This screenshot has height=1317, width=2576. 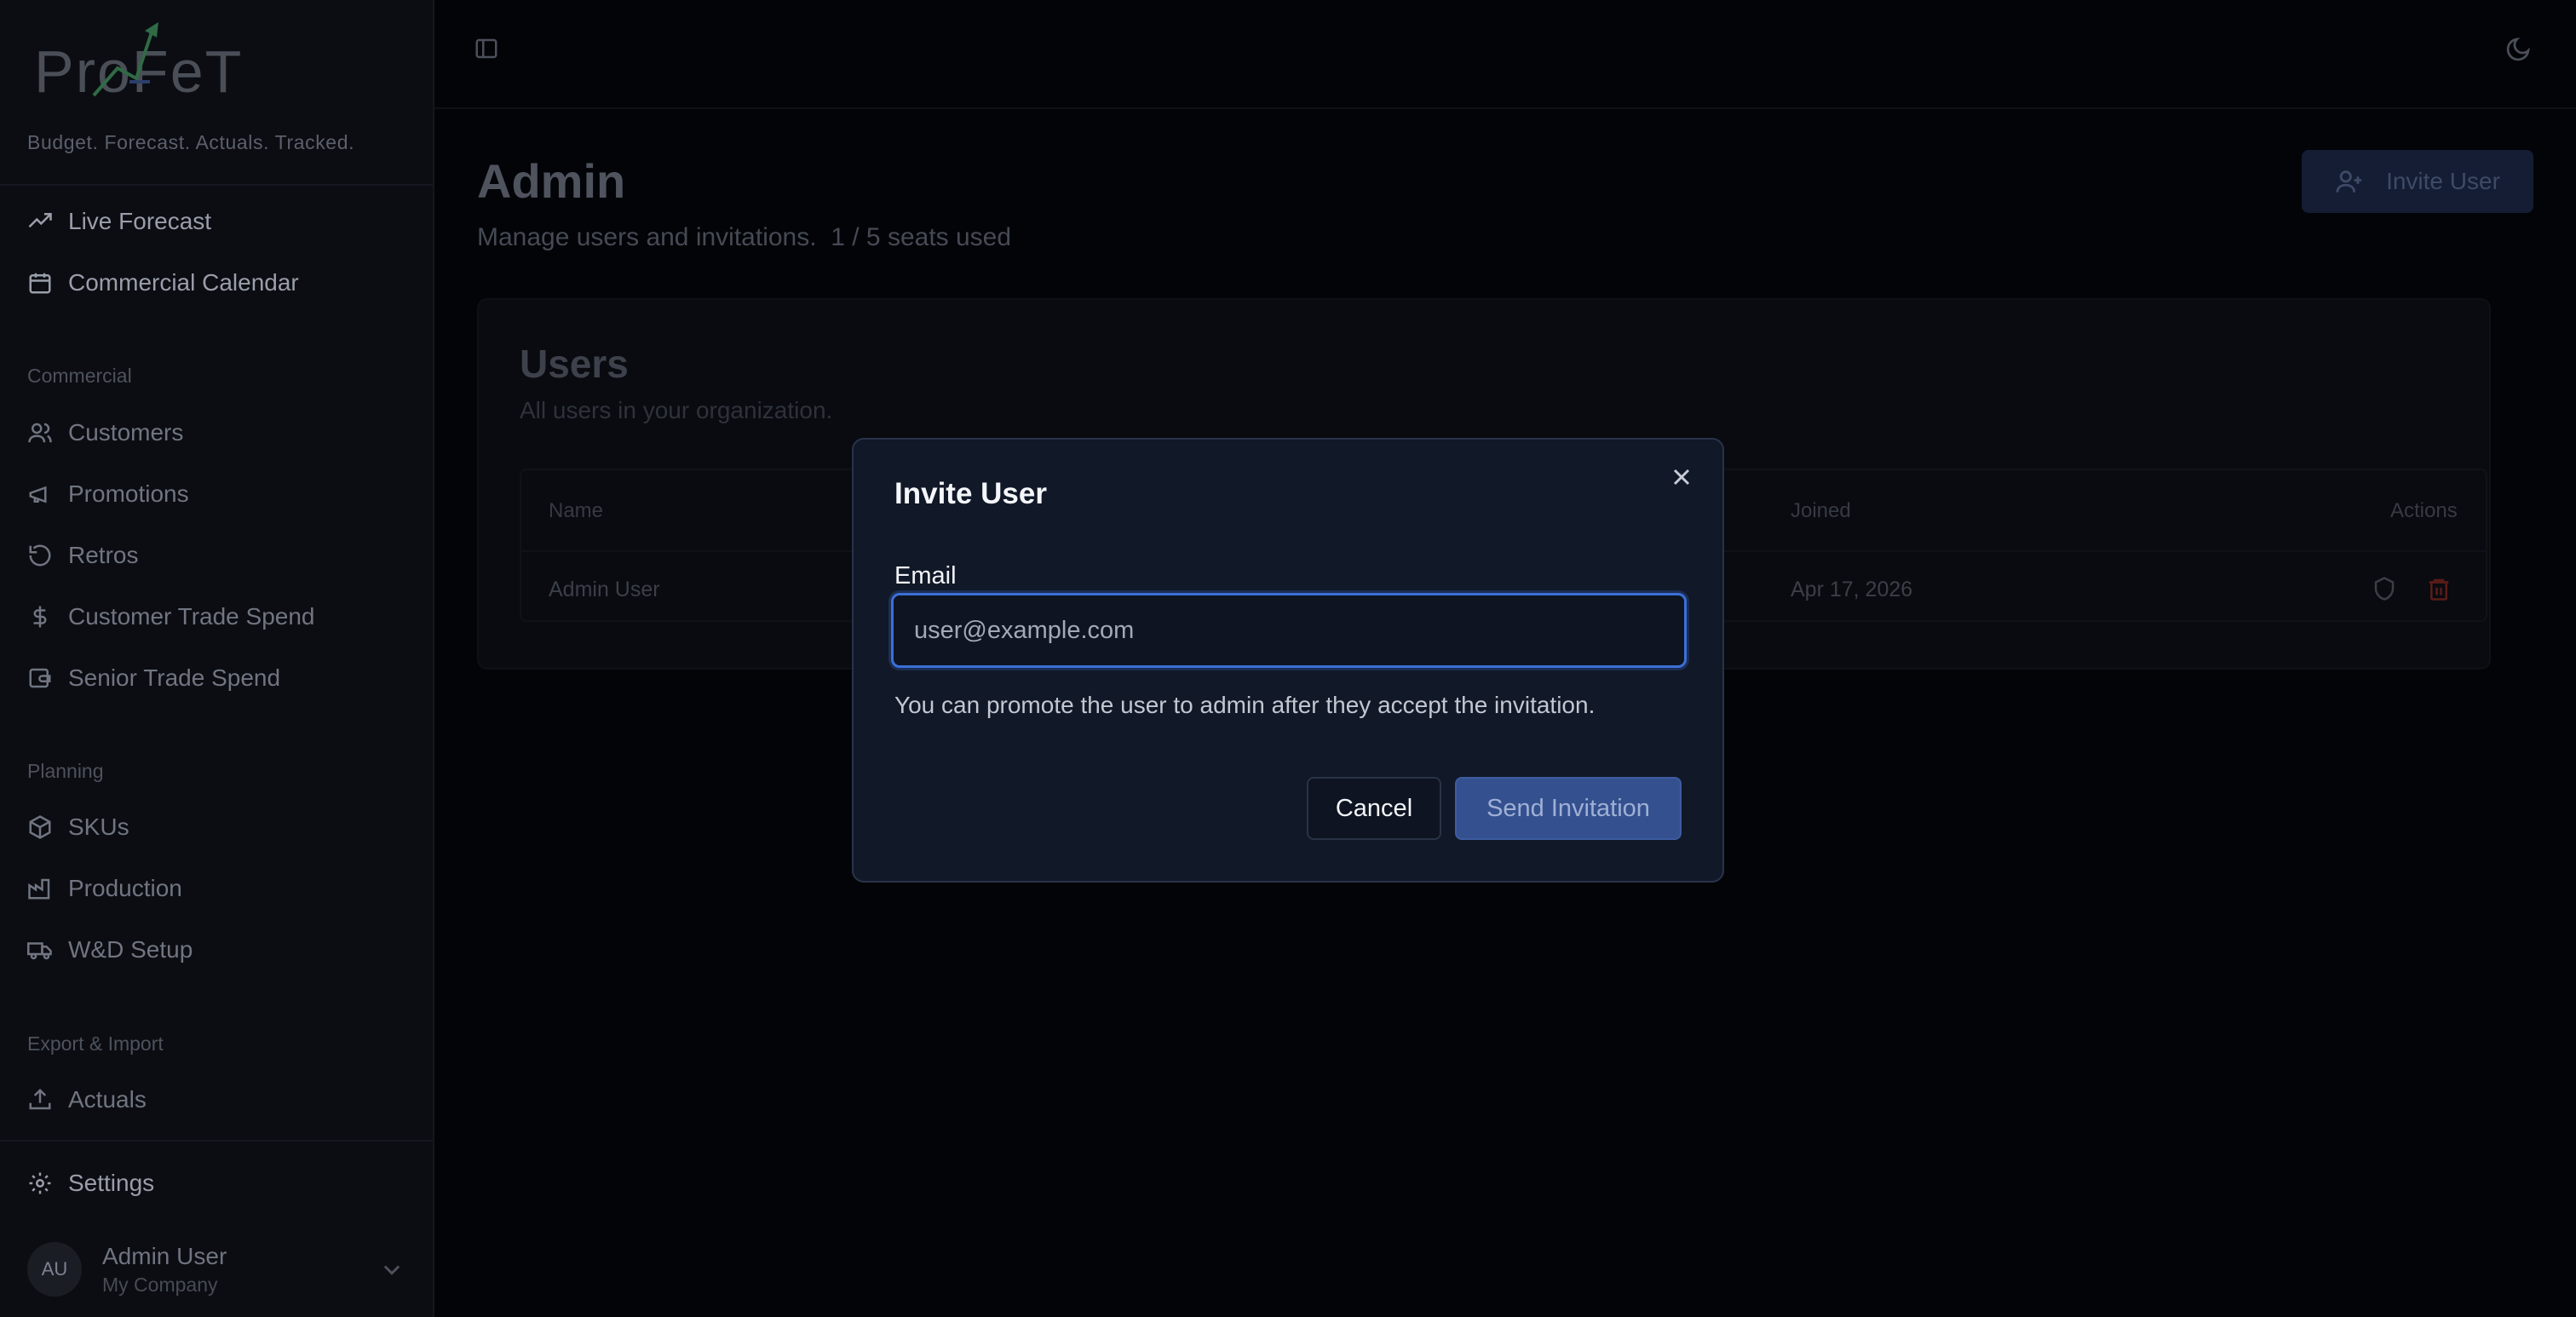 What do you see at coordinates (971, 494) in the screenshot?
I see `dialog-title: Invite User` at bounding box center [971, 494].